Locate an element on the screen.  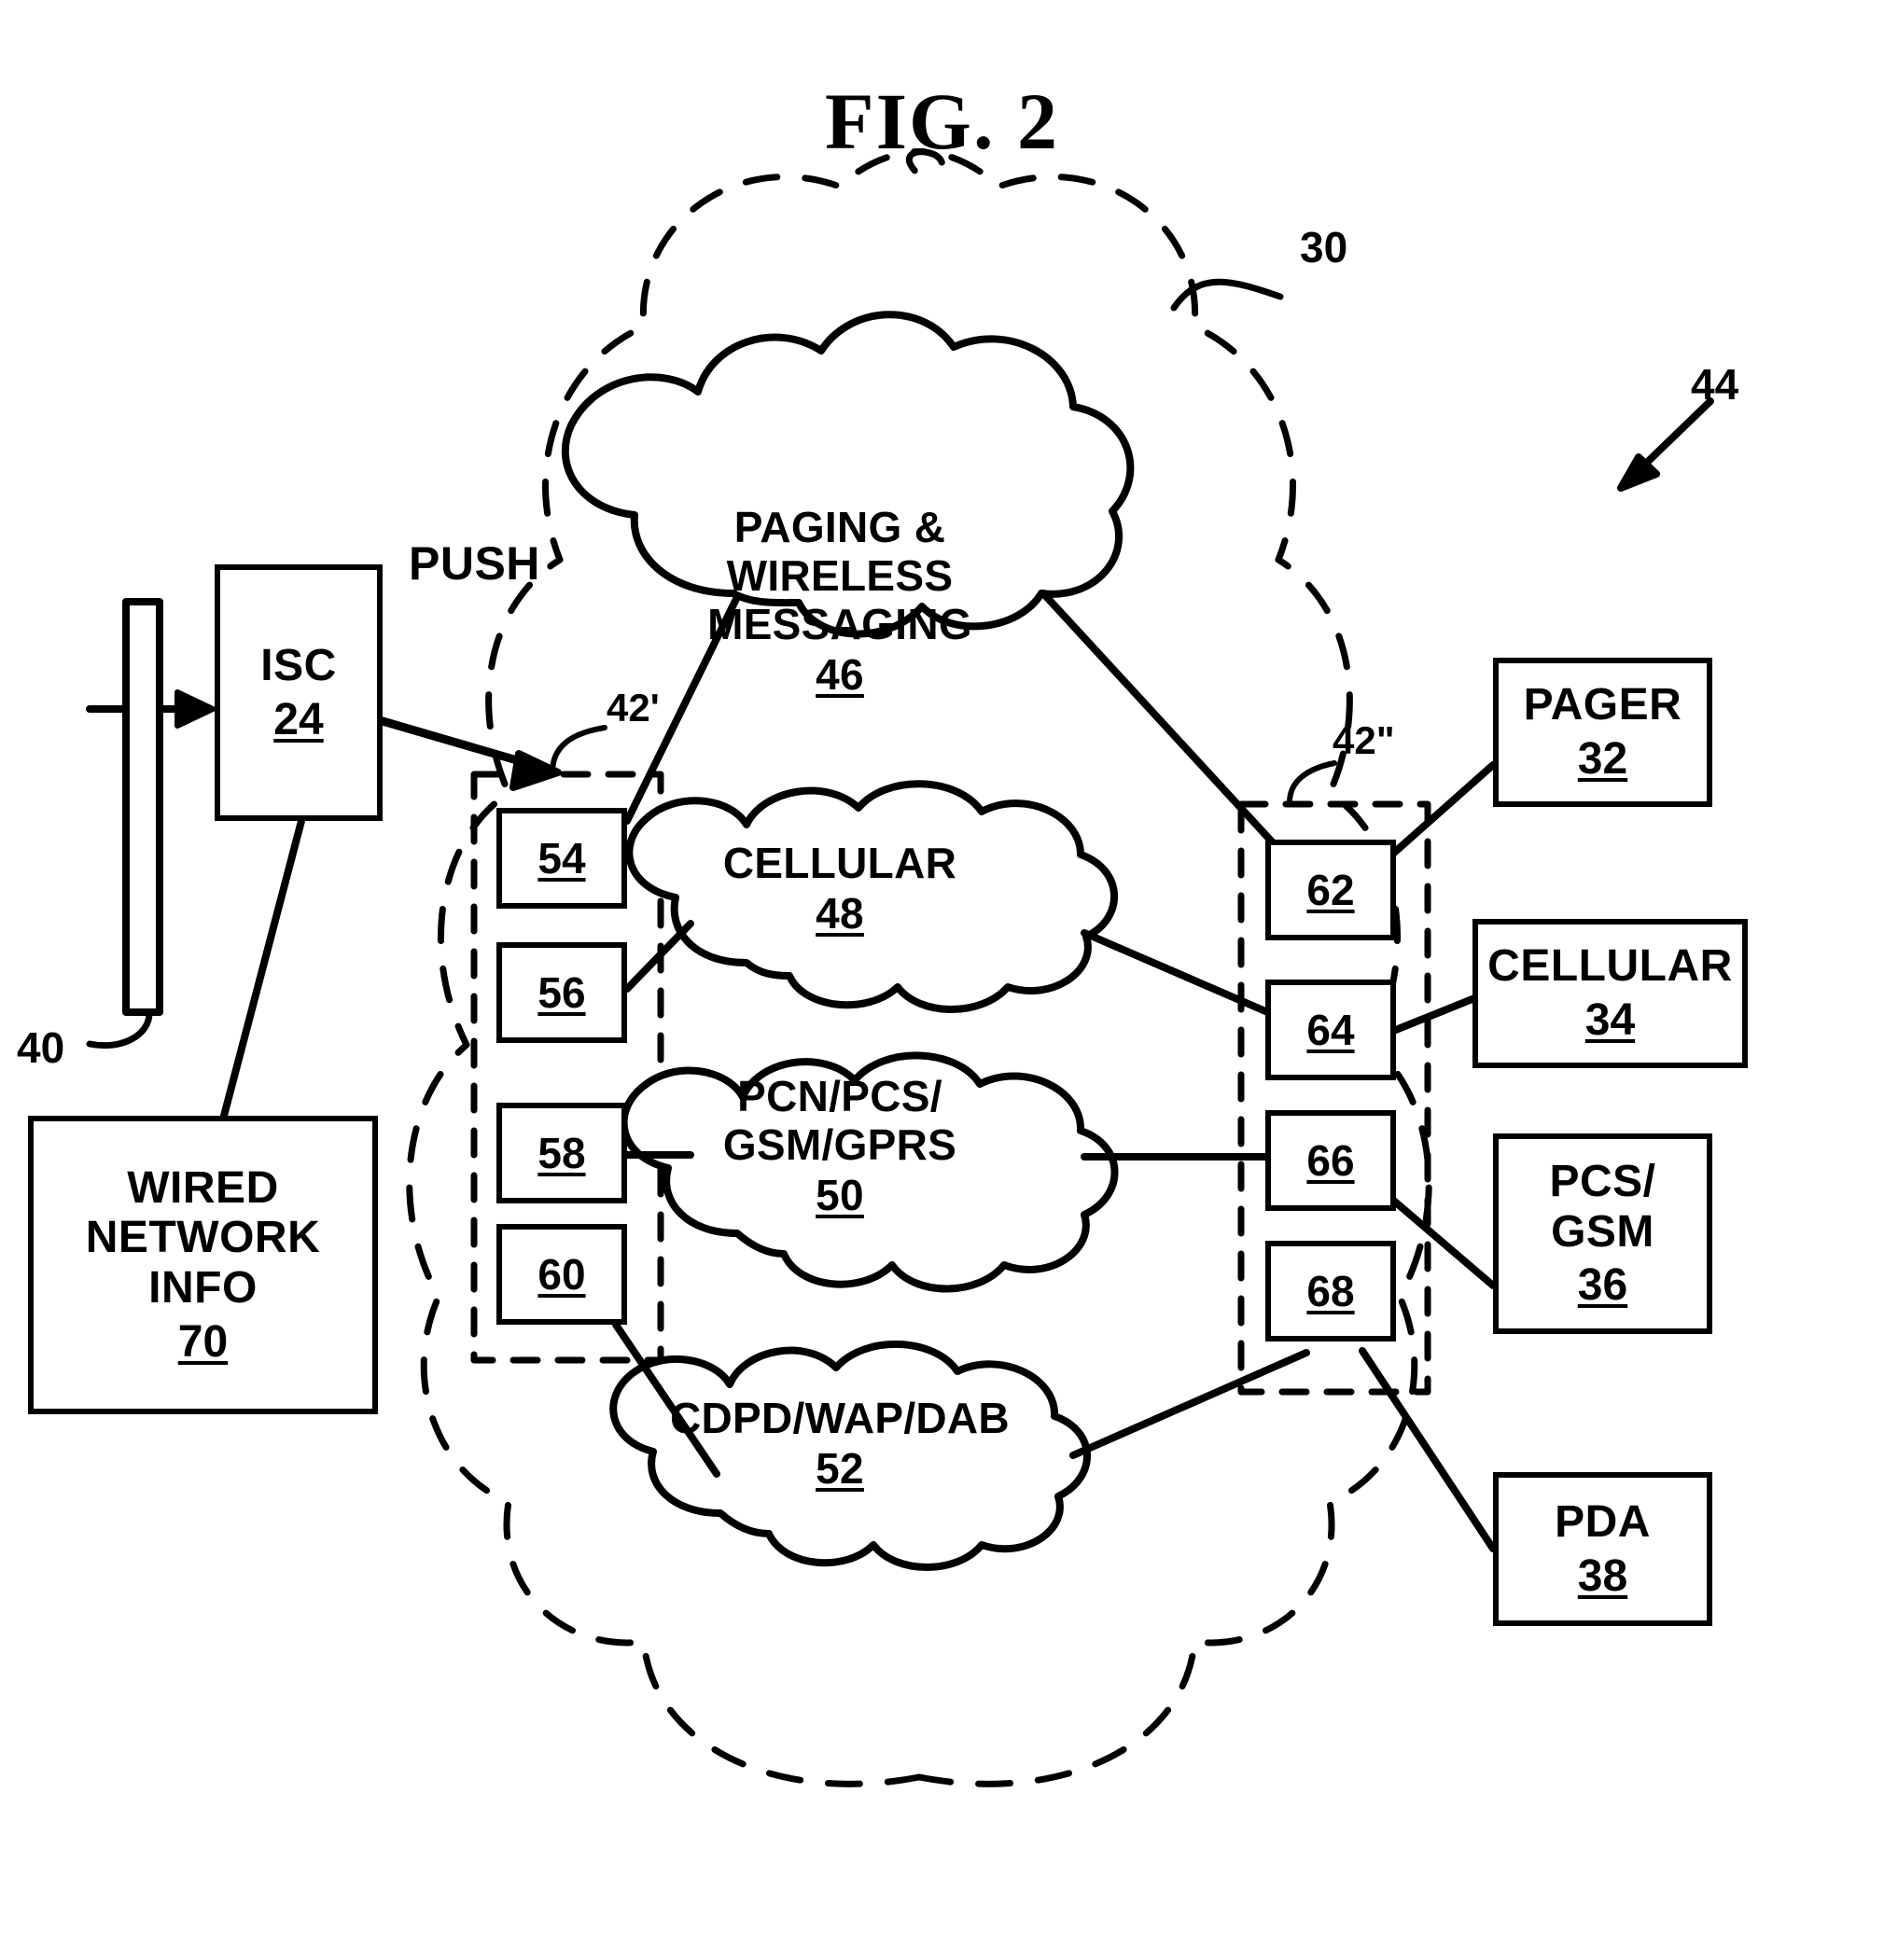
wired-network-info-box: WIRED NETWORK INFO 70 is located at coordinates (203, 1265).